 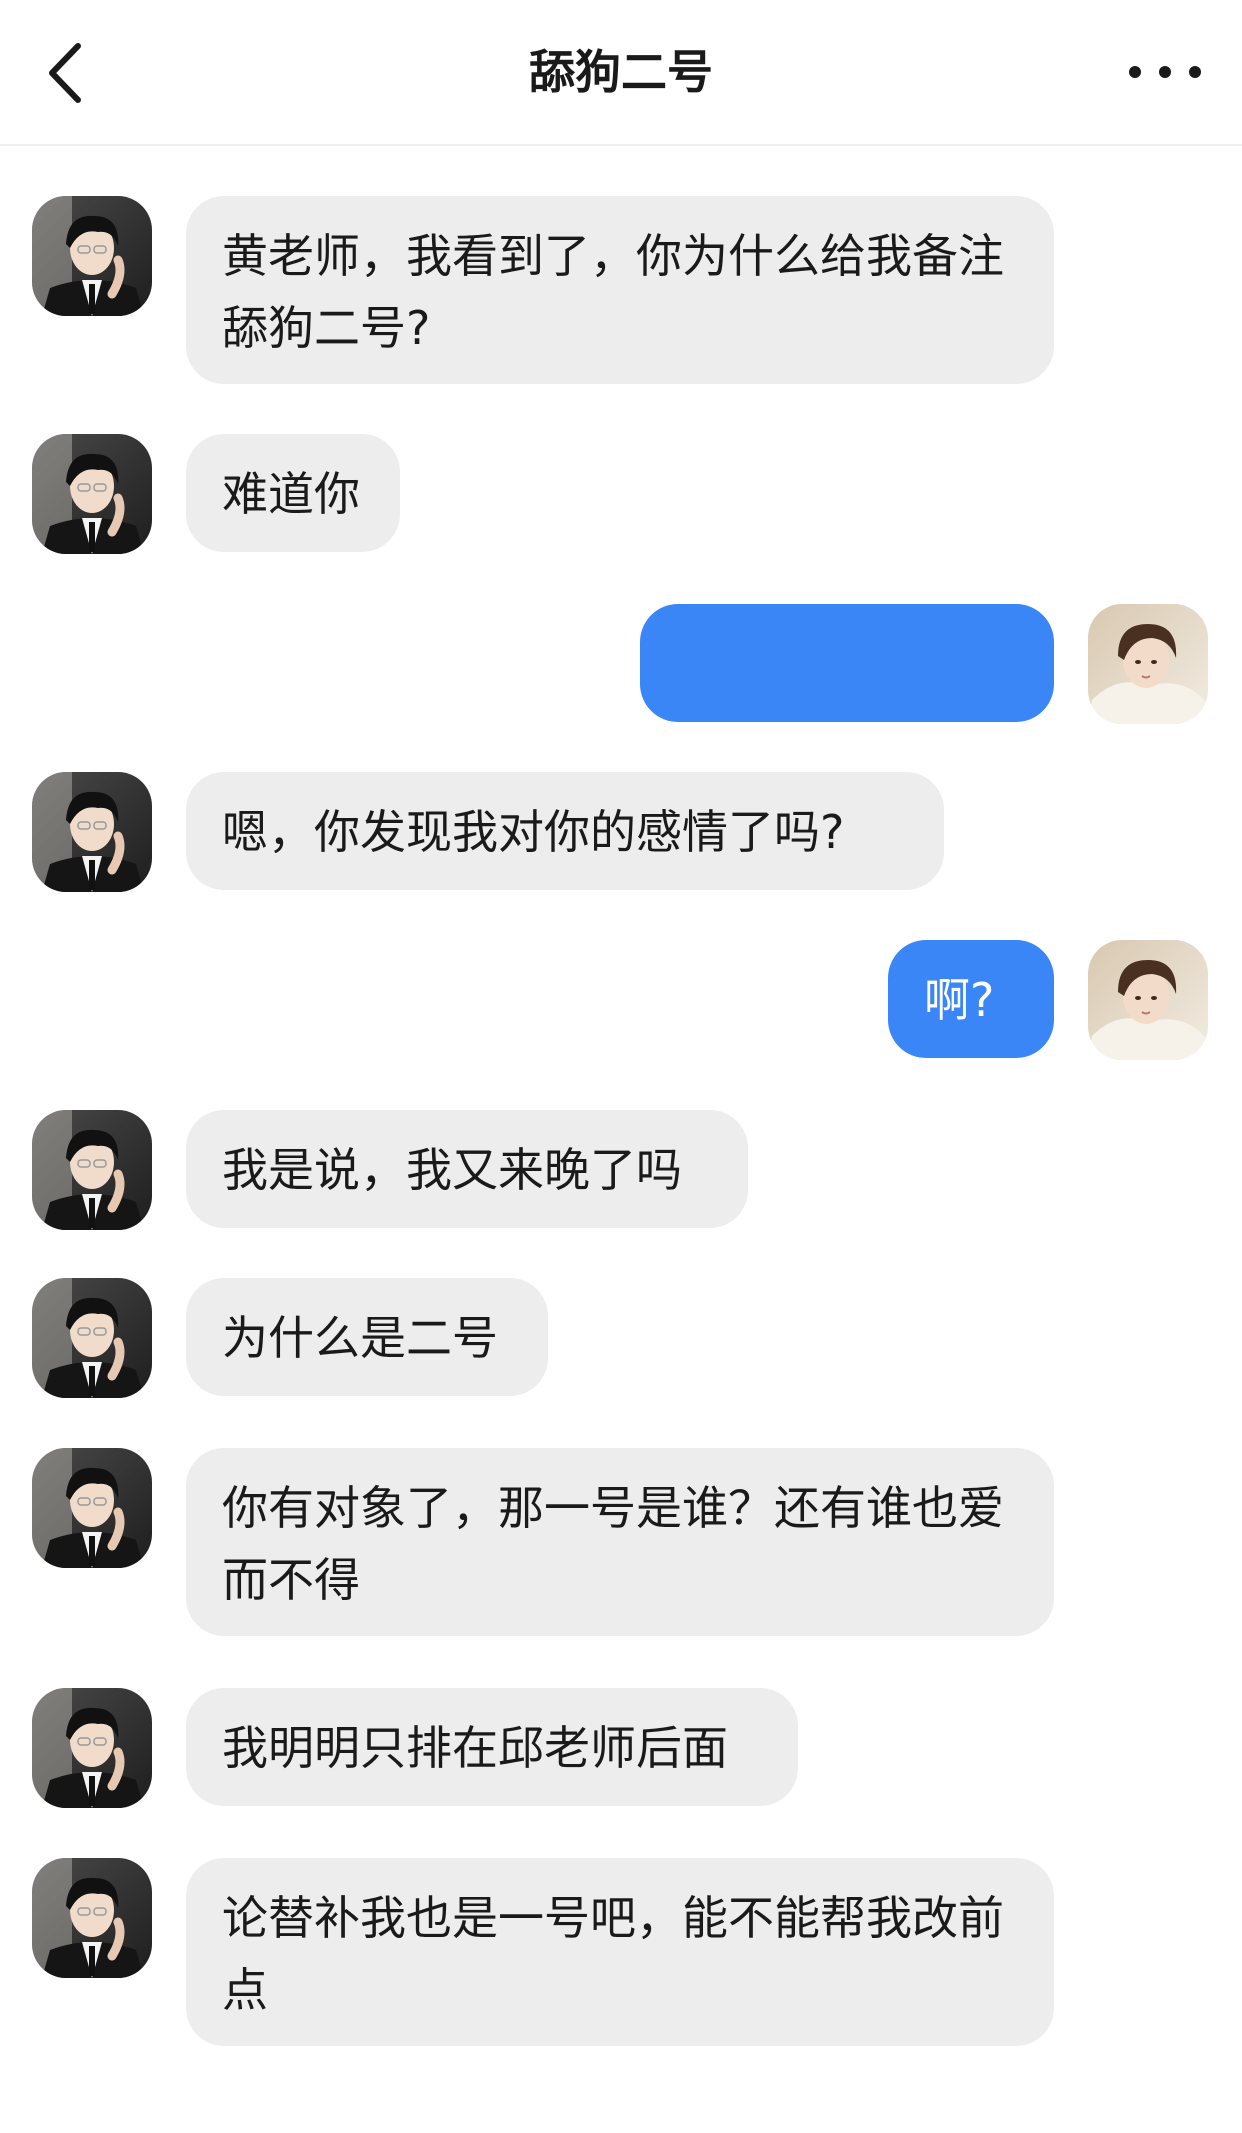 I want to click on more-icon, so click(x=1165, y=72).